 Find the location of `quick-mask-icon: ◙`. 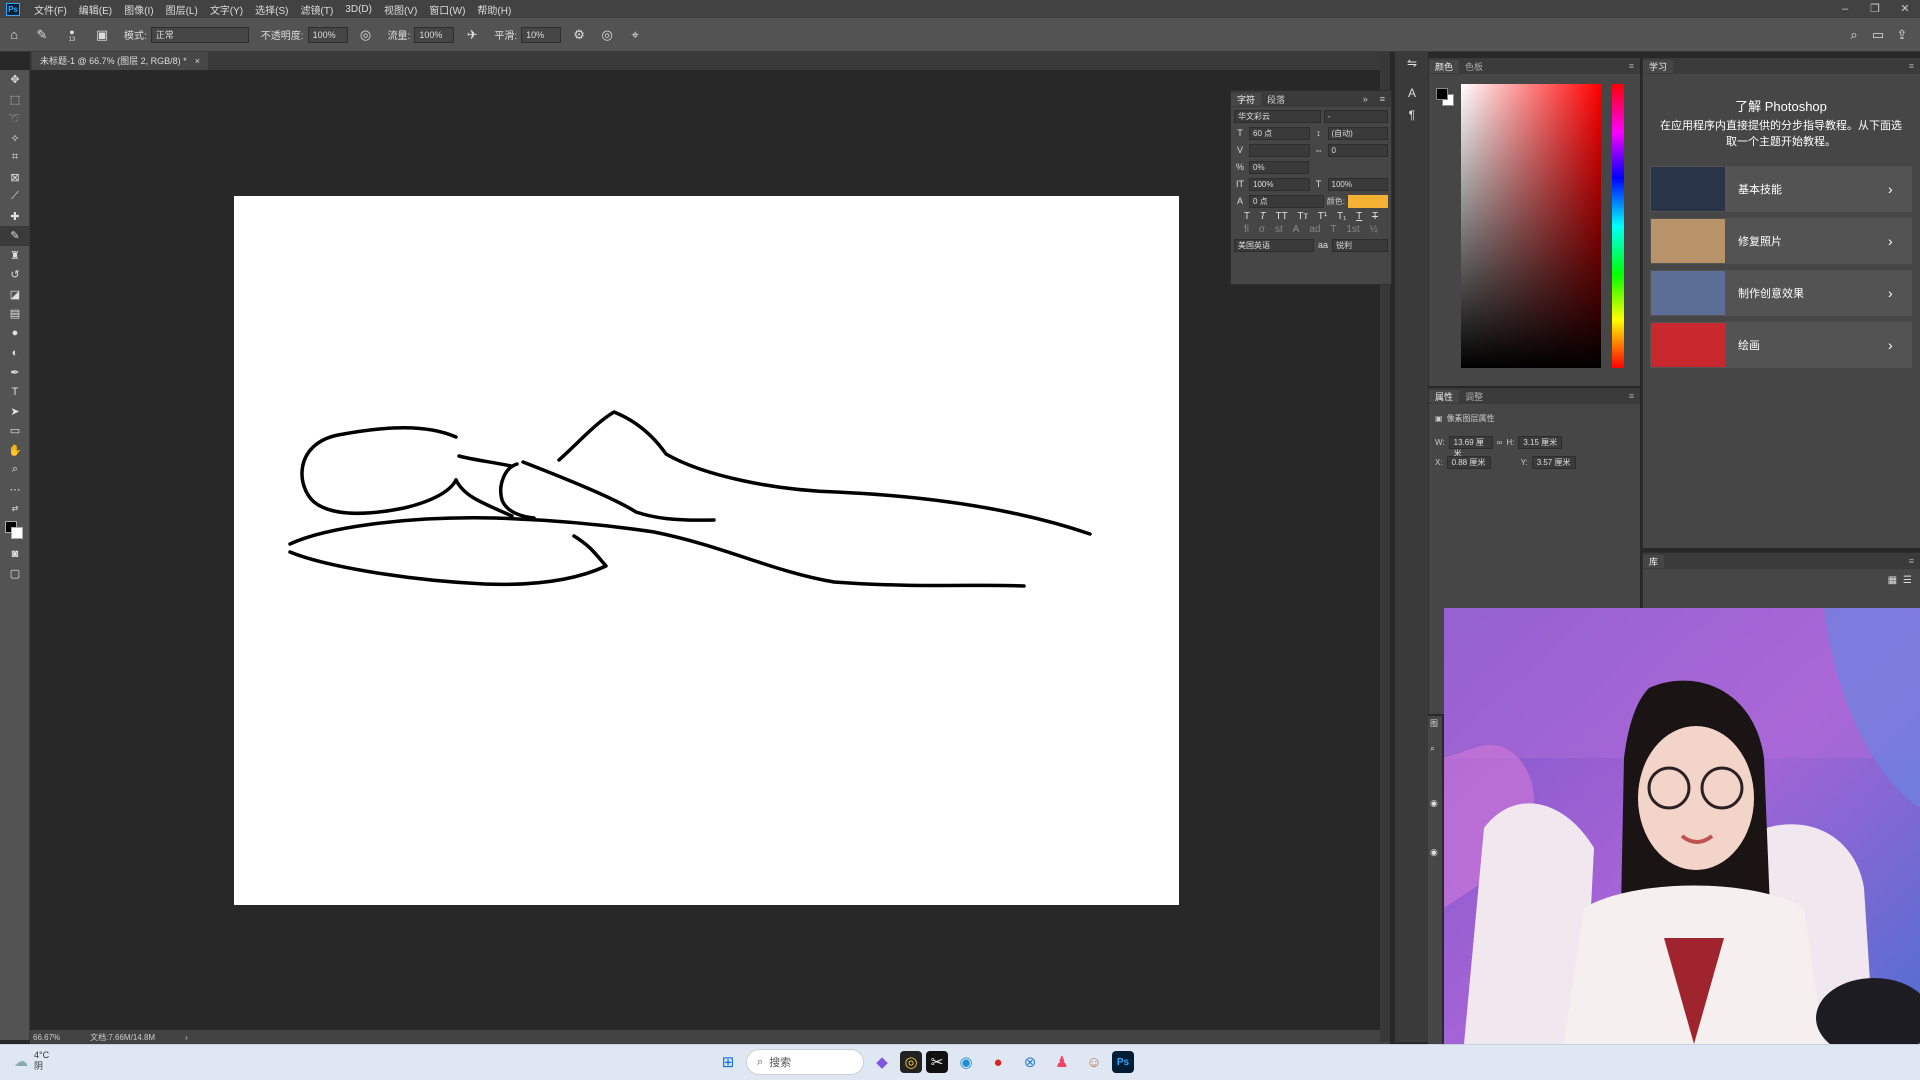

quick-mask-icon: ◙ is located at coordinates (15, 555).